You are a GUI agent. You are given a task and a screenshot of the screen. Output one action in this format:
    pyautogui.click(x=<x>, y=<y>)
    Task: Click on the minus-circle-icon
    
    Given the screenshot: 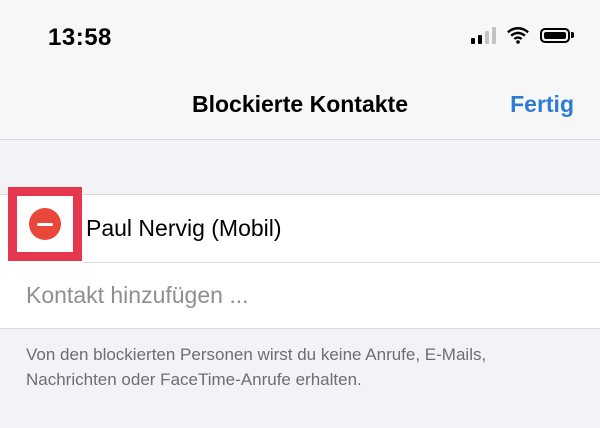 What is the action you would take?
    pyautogui.click(x=45, y=224)
    